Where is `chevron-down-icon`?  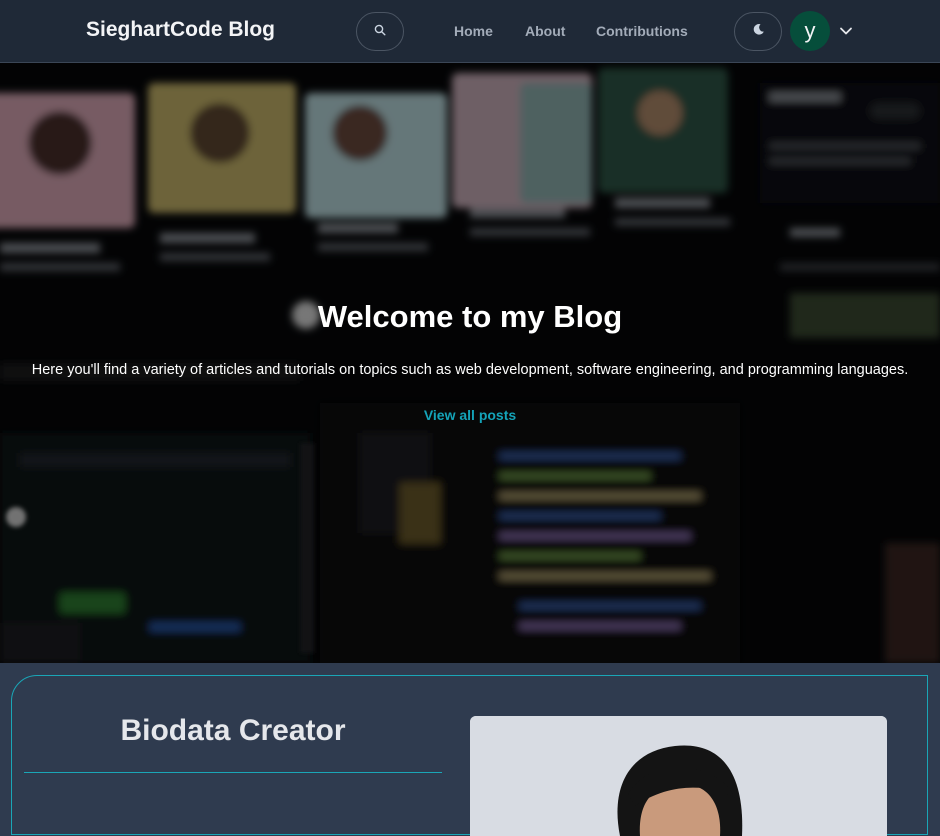 chevron-down-icon is located at coordinates (846, 31).